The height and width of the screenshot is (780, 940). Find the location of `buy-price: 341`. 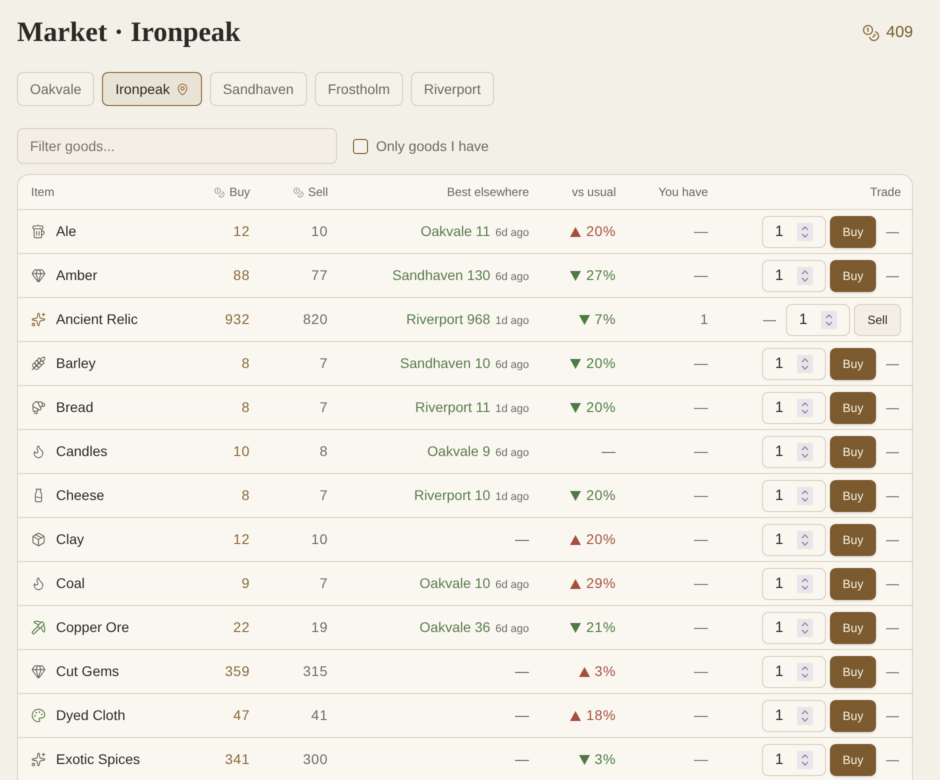

buy-price: 341 is located at coordinates (237, 759).